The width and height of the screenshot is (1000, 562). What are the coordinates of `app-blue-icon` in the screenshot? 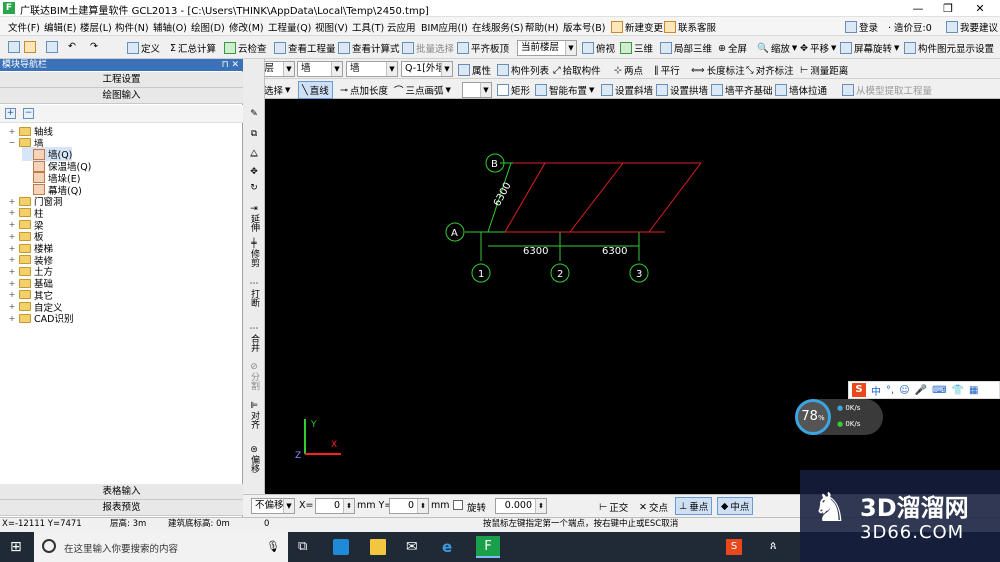 It's located at (341, 547).